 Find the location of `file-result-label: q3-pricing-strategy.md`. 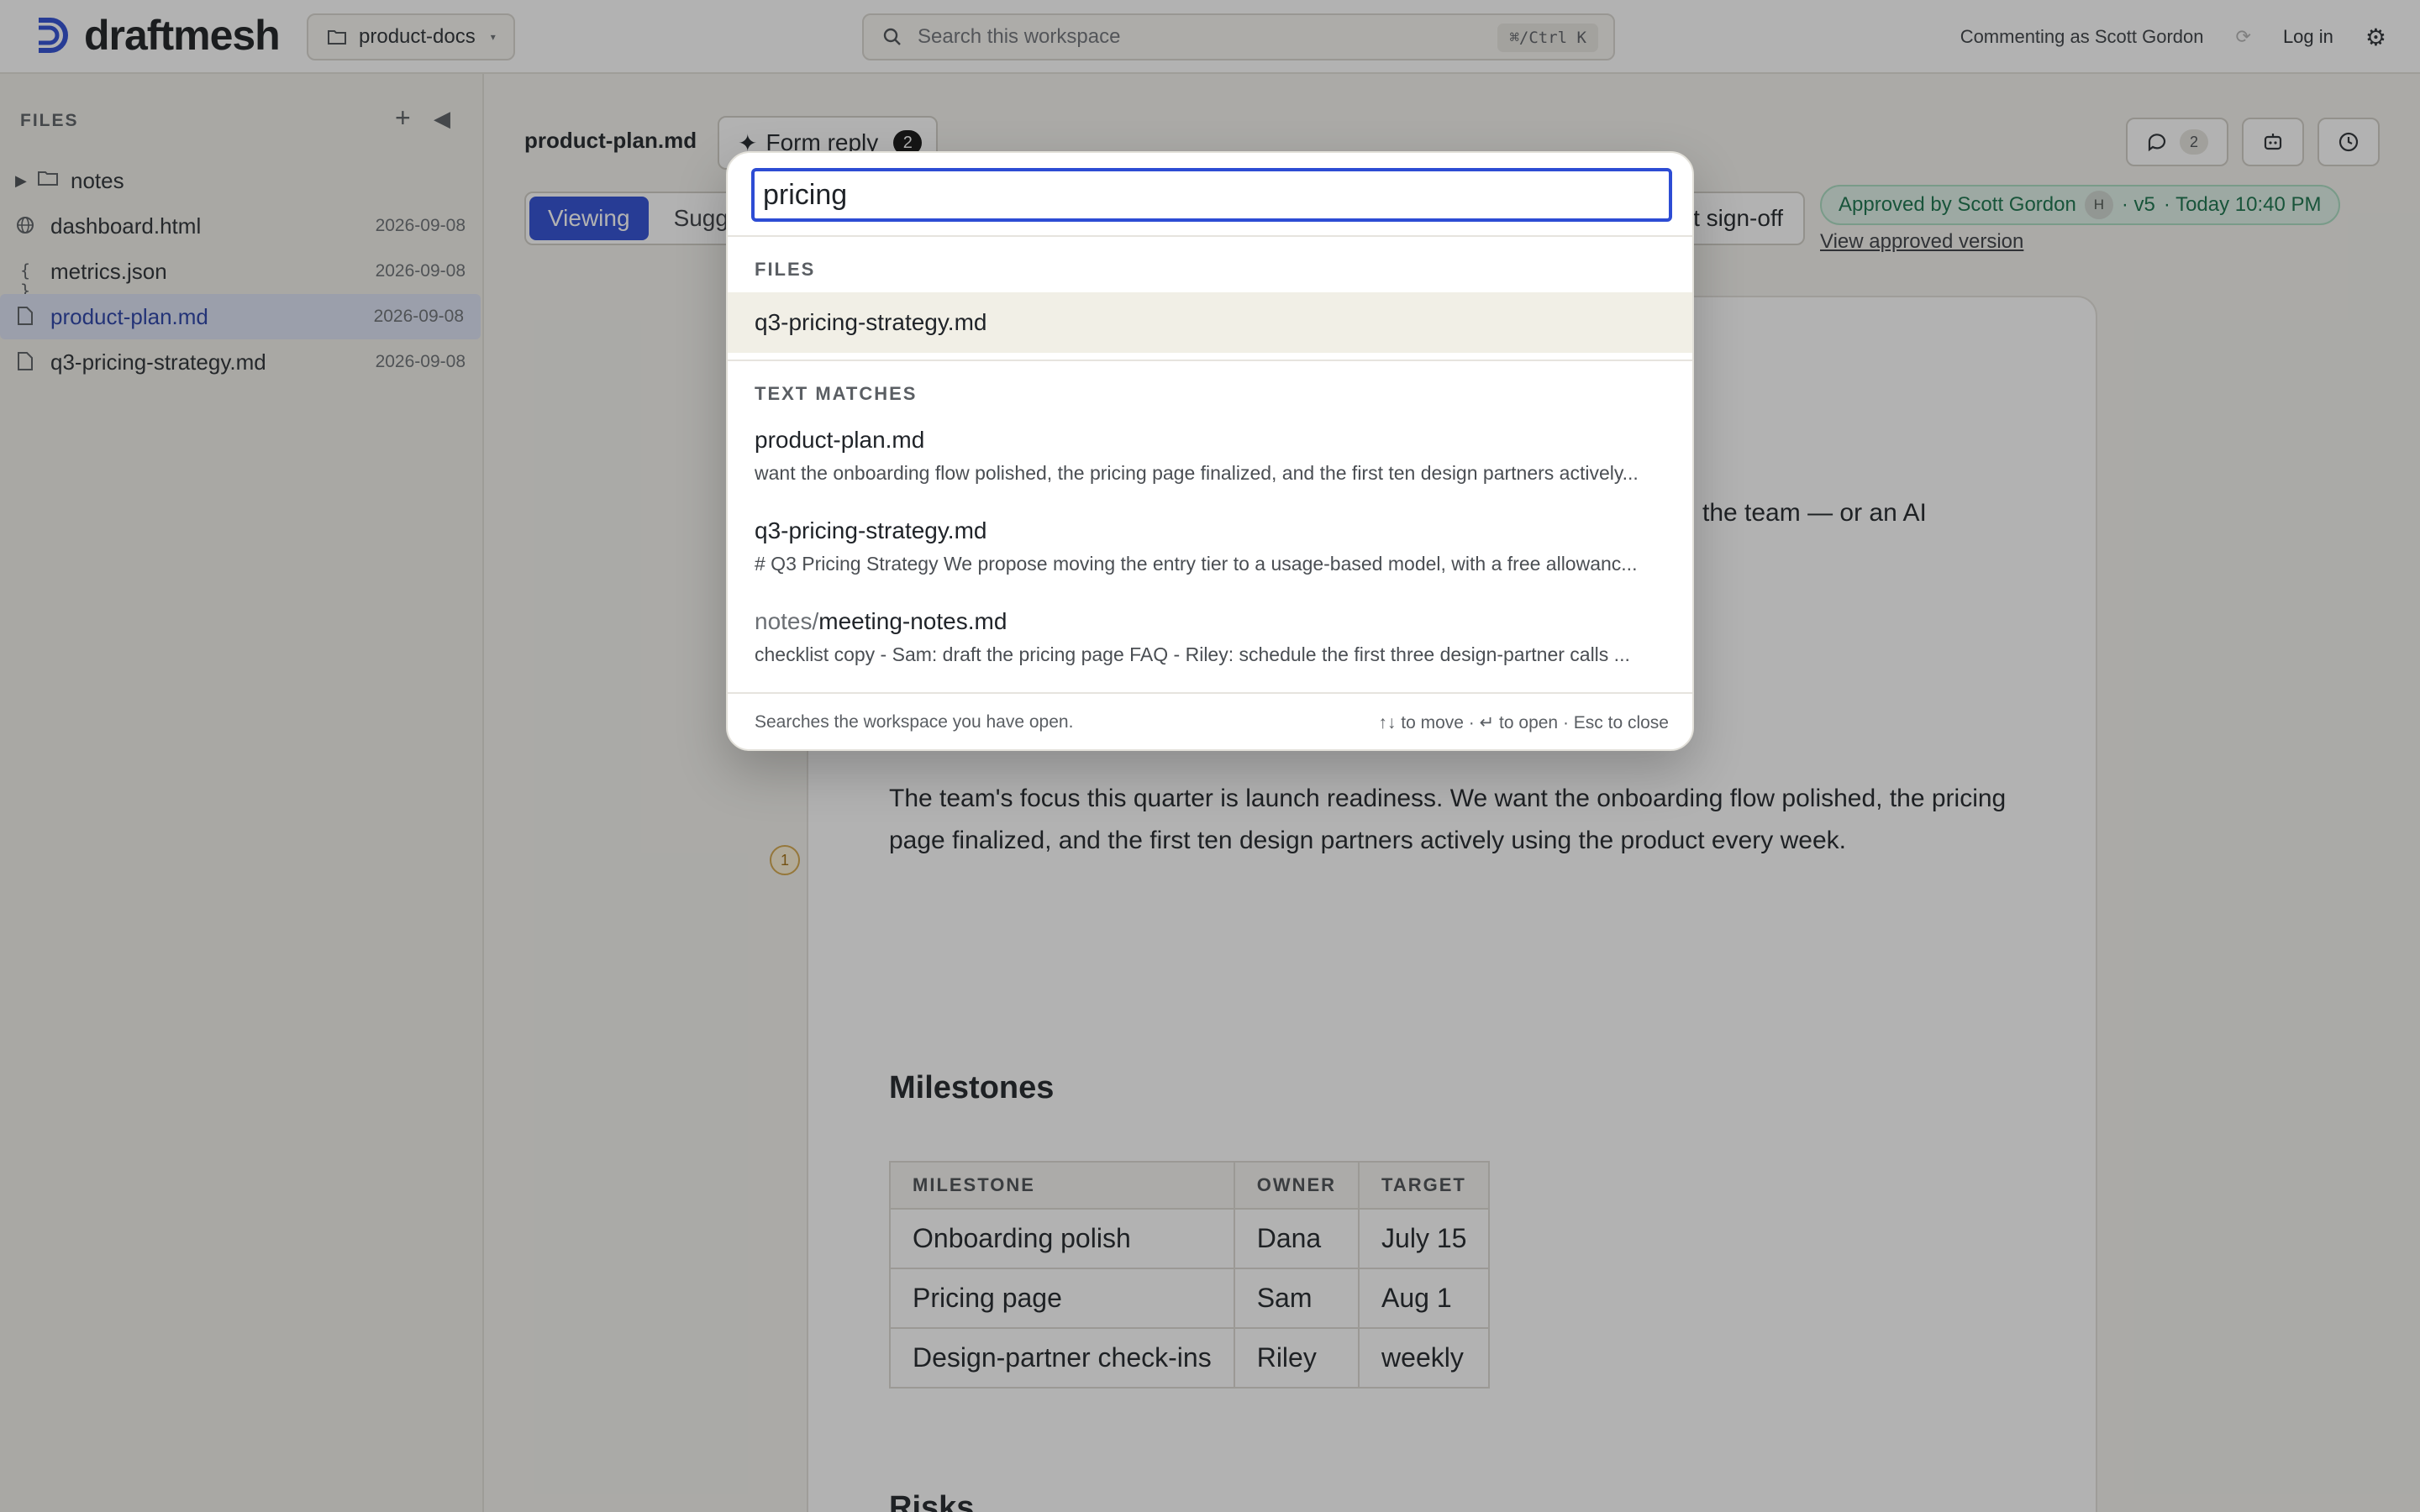

file-result-label: q3-pricing-strategy.md is located at coordinates (871, 322).